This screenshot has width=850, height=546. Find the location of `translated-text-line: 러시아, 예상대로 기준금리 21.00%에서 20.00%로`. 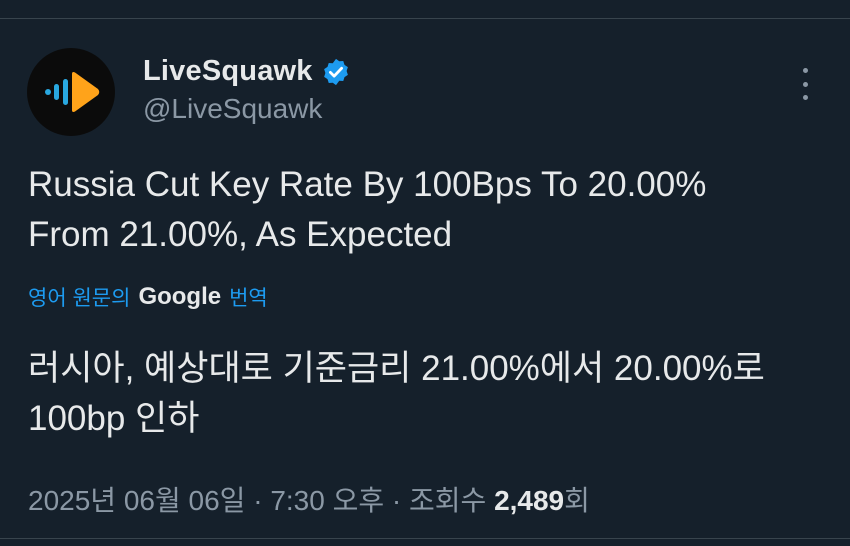

translated-text-line: 러시아, 예상대로 기준금리 21.00%에서 20.00%로 is located at coordinates (396, 368).